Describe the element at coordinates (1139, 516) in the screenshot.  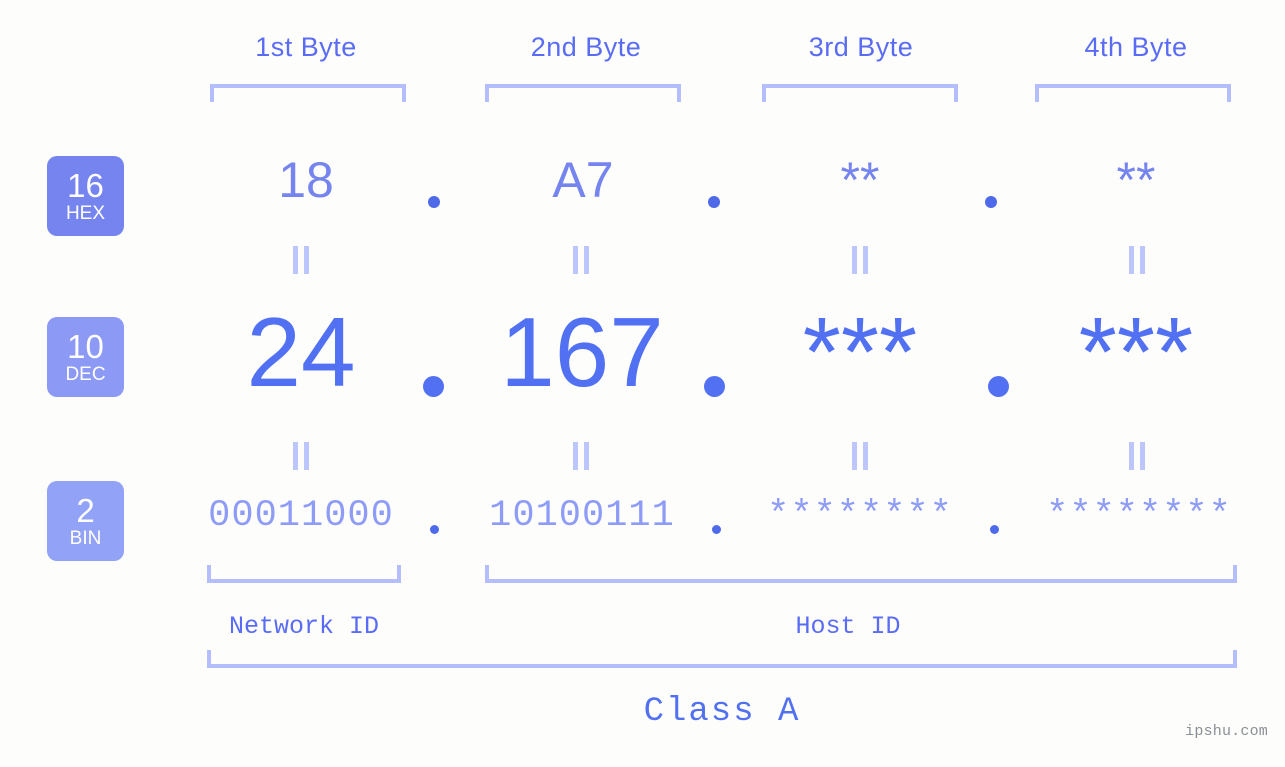
I see `bin-byte-4-value: ********` at that location.